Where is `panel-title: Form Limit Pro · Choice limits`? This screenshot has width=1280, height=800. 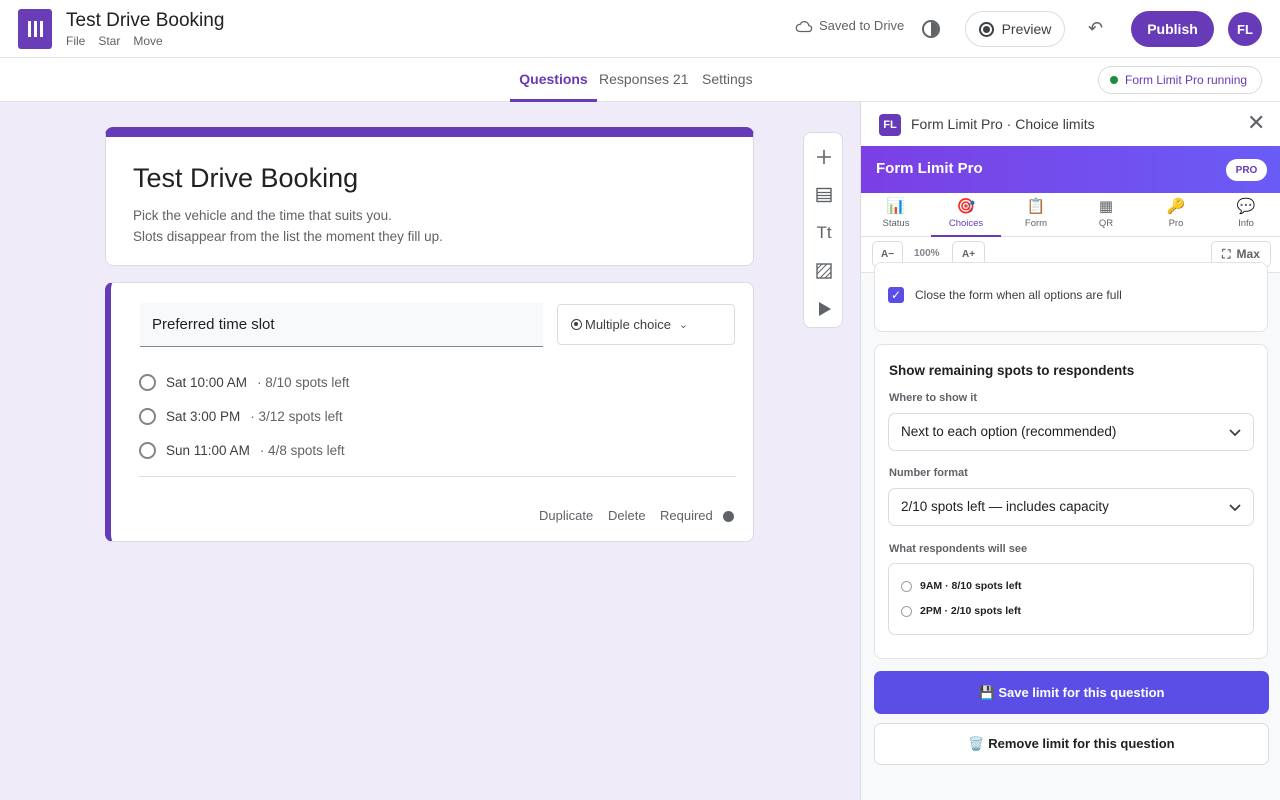 panel-title: Form Limit Pro · Choice limits is located at coordinates (1003, 124).